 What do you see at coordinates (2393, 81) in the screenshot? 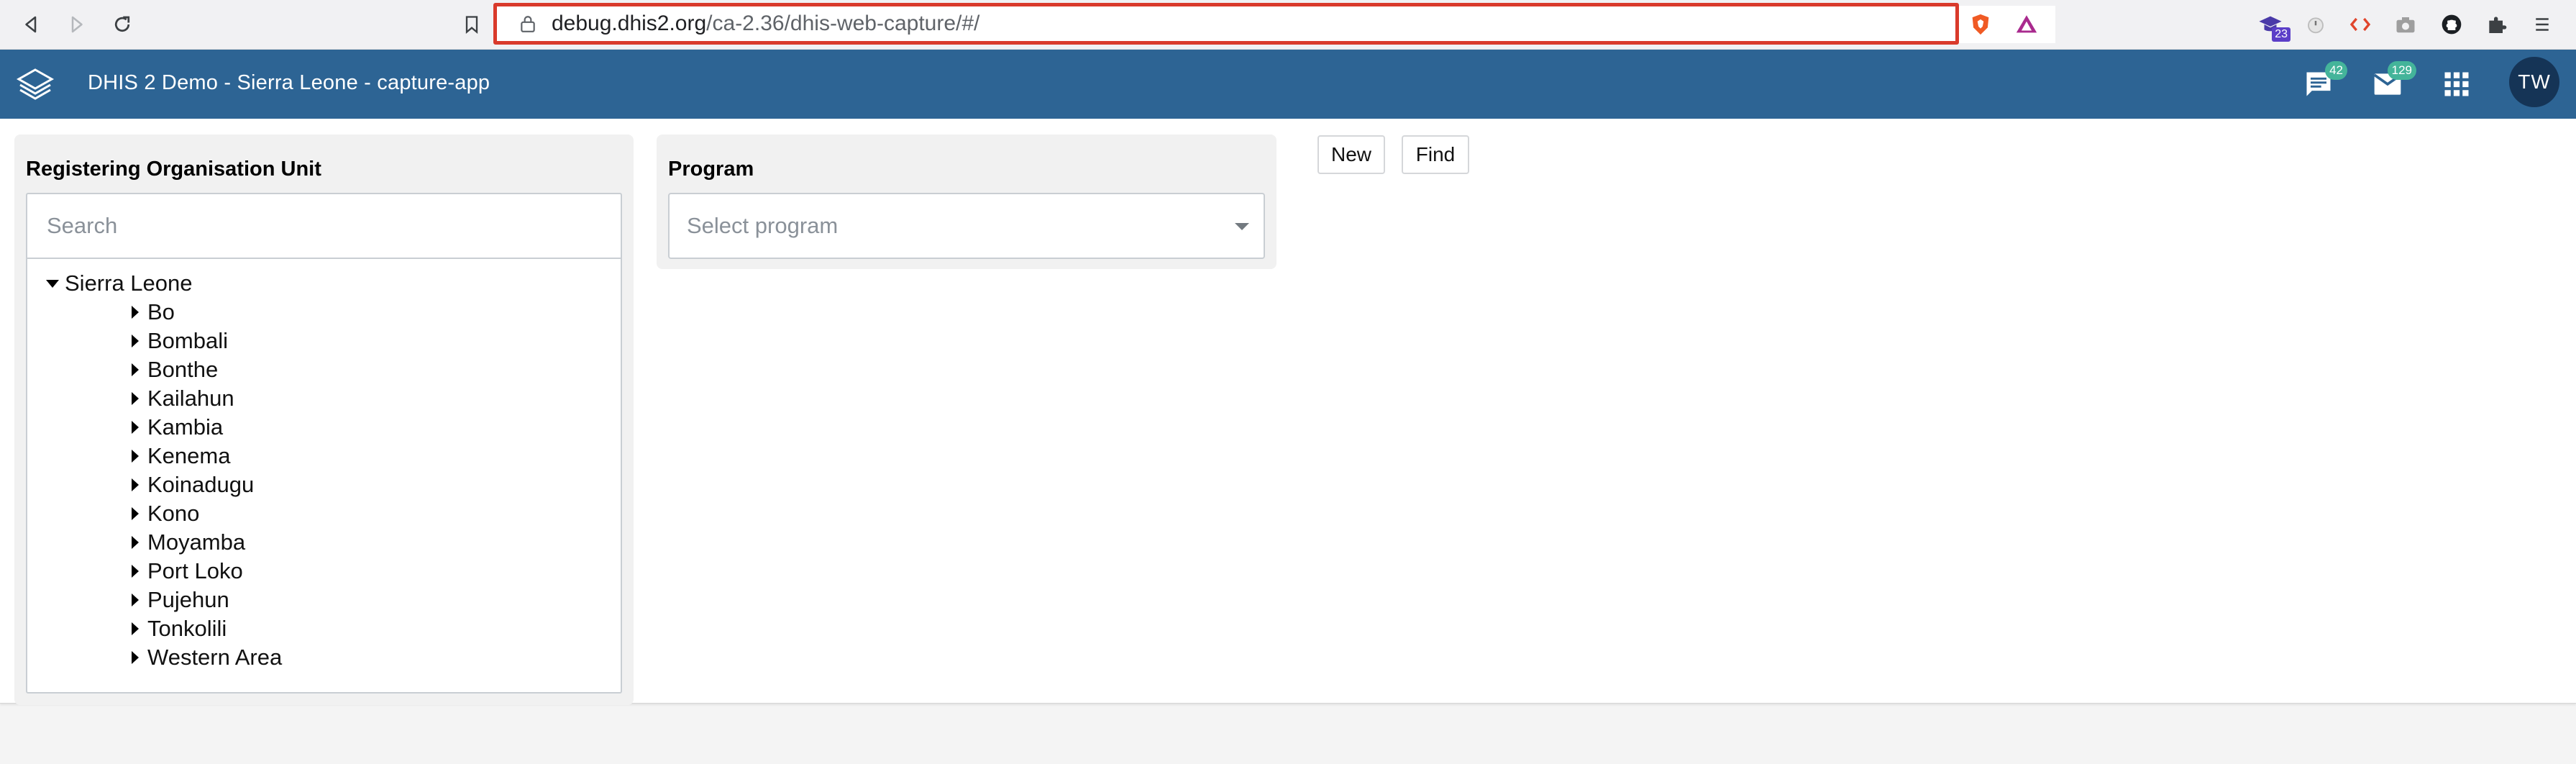
I see `email-icon: 129` at bounding box center [2393, 81].